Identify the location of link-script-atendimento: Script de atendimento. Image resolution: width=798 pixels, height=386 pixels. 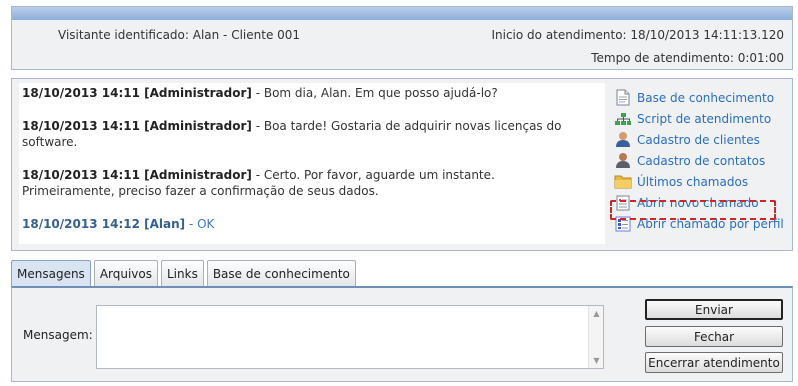
(703, 118).